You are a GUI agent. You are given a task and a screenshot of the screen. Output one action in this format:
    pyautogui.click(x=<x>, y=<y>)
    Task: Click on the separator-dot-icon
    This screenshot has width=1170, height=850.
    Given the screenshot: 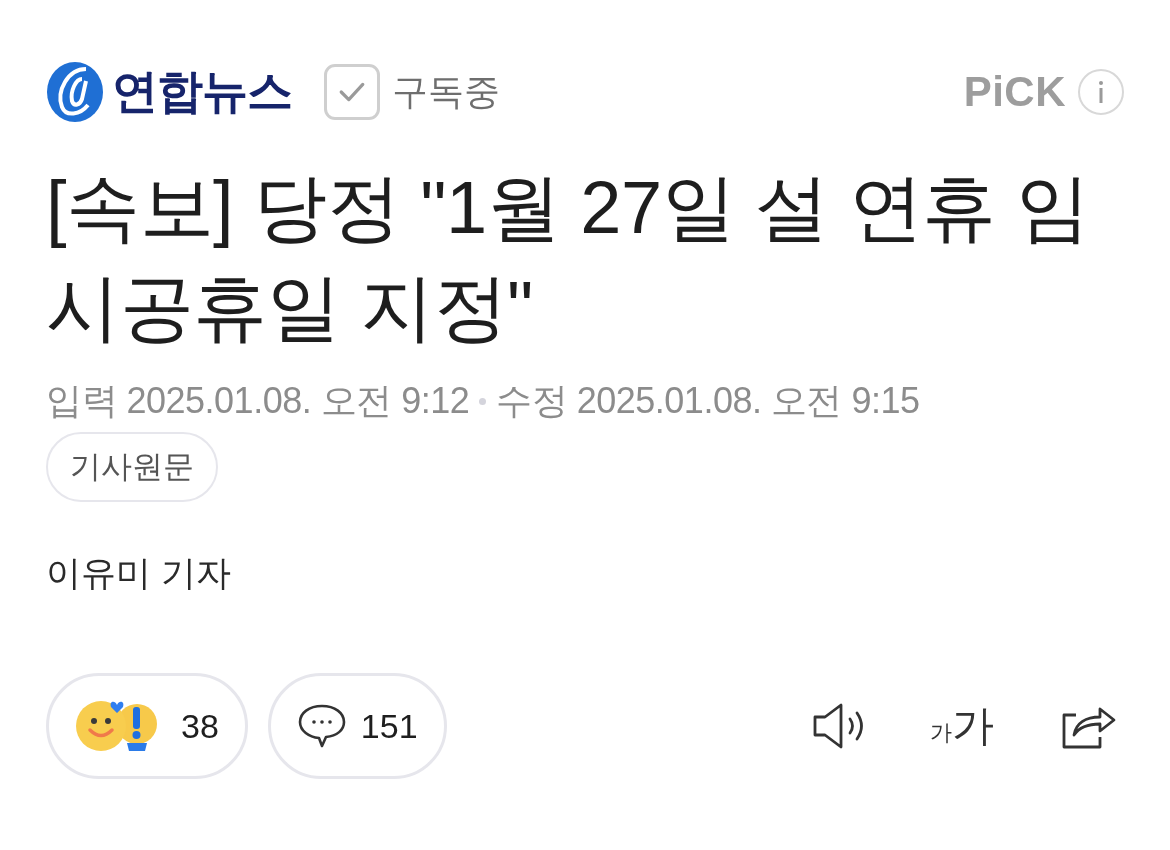 What is the action you would take?
    pyautogui.click(x=483, y=401)
    